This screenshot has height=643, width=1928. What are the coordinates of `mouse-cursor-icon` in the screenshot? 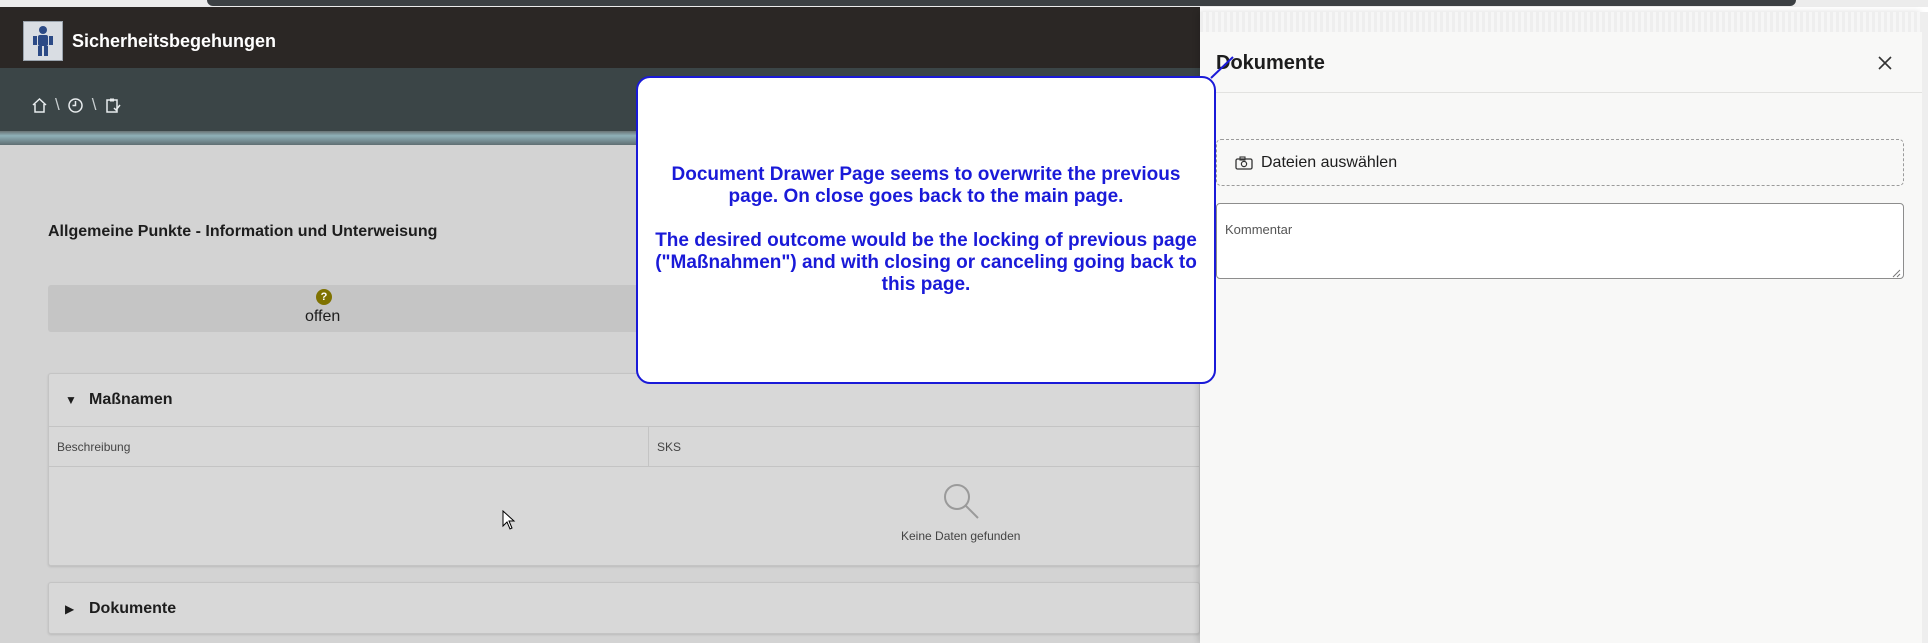 It's located at (509, 520).